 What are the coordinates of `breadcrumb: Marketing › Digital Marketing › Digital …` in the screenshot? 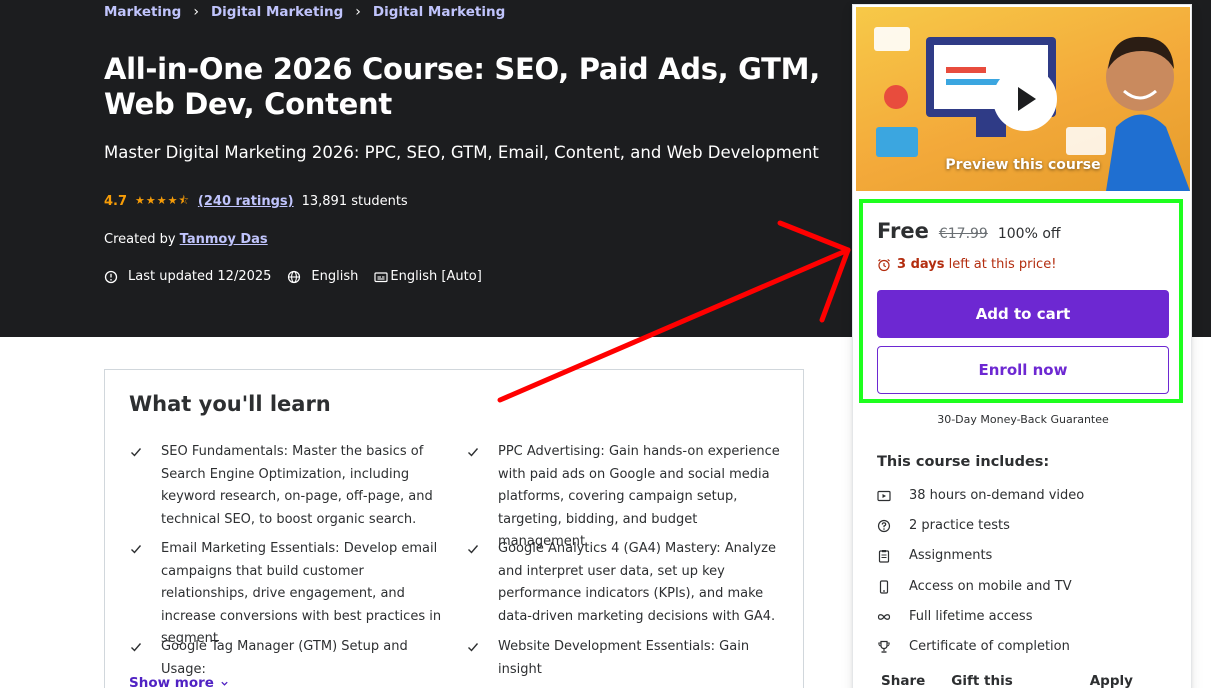 It's located at (304, 12).